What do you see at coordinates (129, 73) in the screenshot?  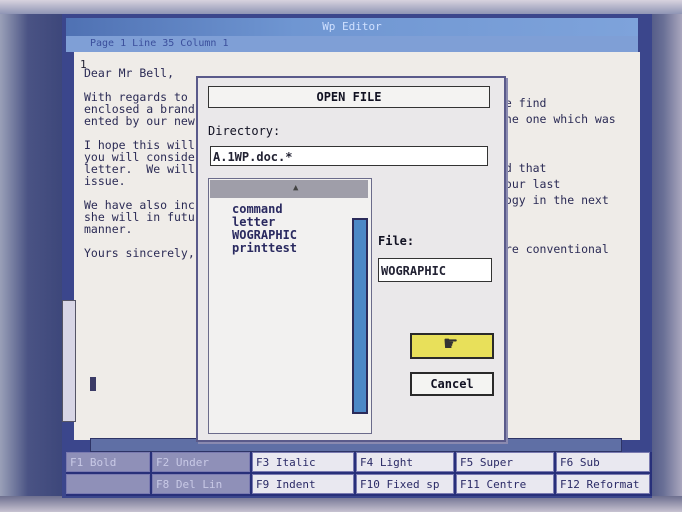 I see `document-line: Dear Mr Bell,` at bounding box center [129, 73].